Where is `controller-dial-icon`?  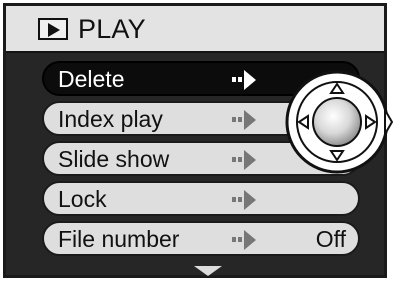 controller-dial-icon is located at coordinates (339, 122).